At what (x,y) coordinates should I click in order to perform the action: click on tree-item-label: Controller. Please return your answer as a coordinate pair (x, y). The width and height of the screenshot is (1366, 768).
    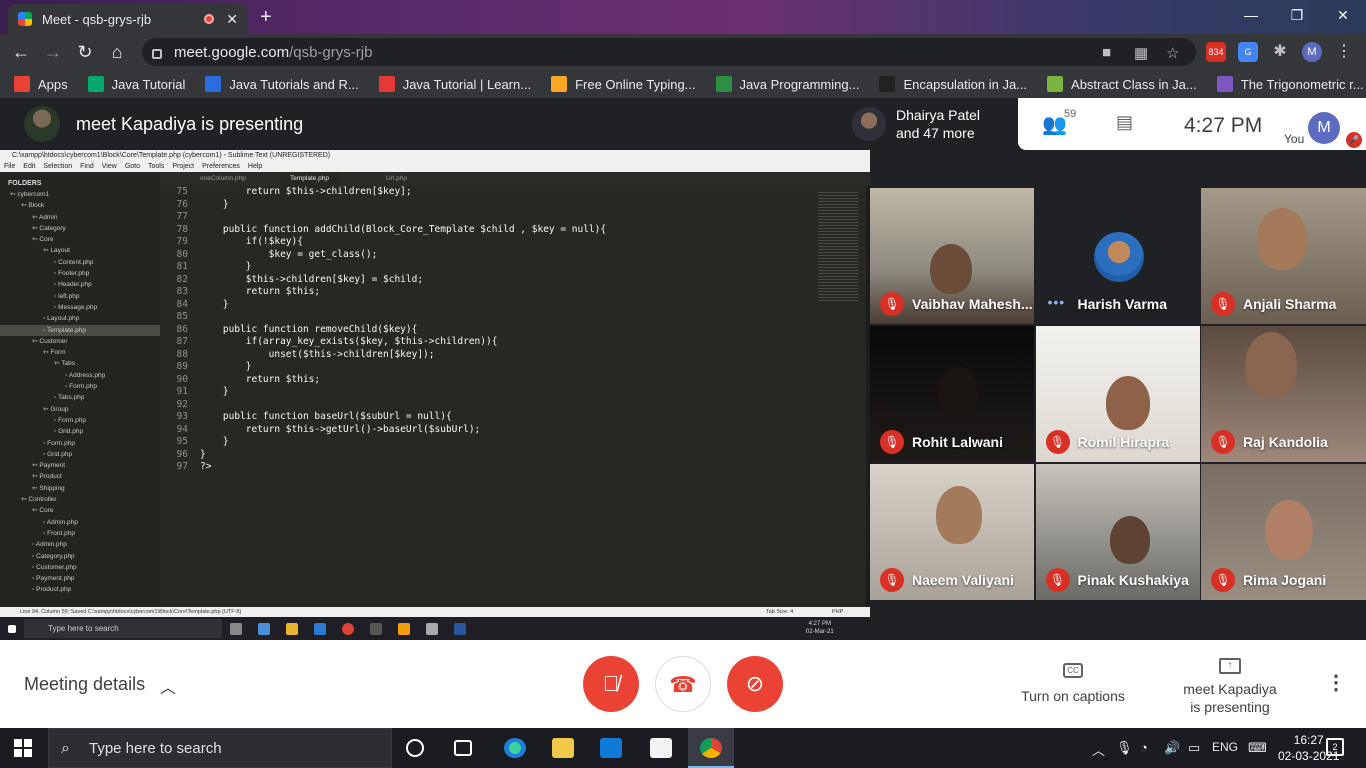
    Looking at the image, I should click on (42, 500).